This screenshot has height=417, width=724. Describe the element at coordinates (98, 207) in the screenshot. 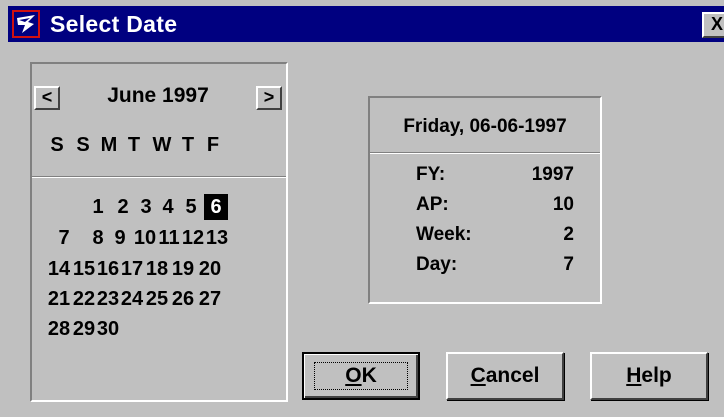

I see `day-cell: 1` at that location.